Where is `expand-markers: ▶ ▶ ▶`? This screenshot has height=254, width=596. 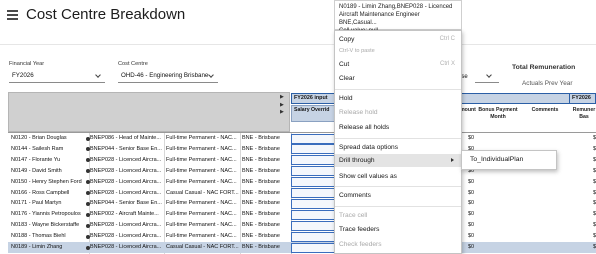
expand-markers: ▶ ▶ ▶ is located at coordinates (282, 104).